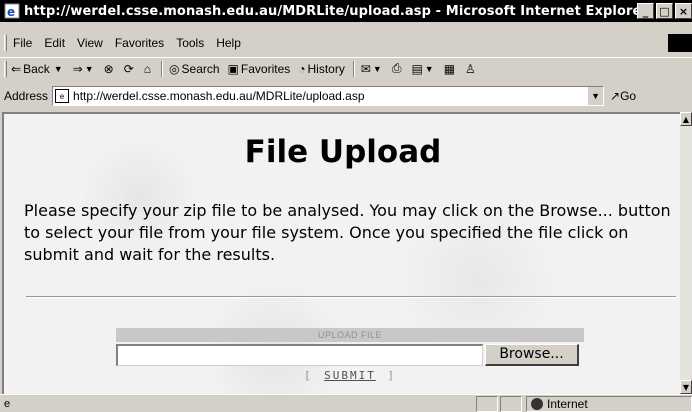 This screenshot has height=412, width=692. I want to click on file-path-input, so click(299, 355).